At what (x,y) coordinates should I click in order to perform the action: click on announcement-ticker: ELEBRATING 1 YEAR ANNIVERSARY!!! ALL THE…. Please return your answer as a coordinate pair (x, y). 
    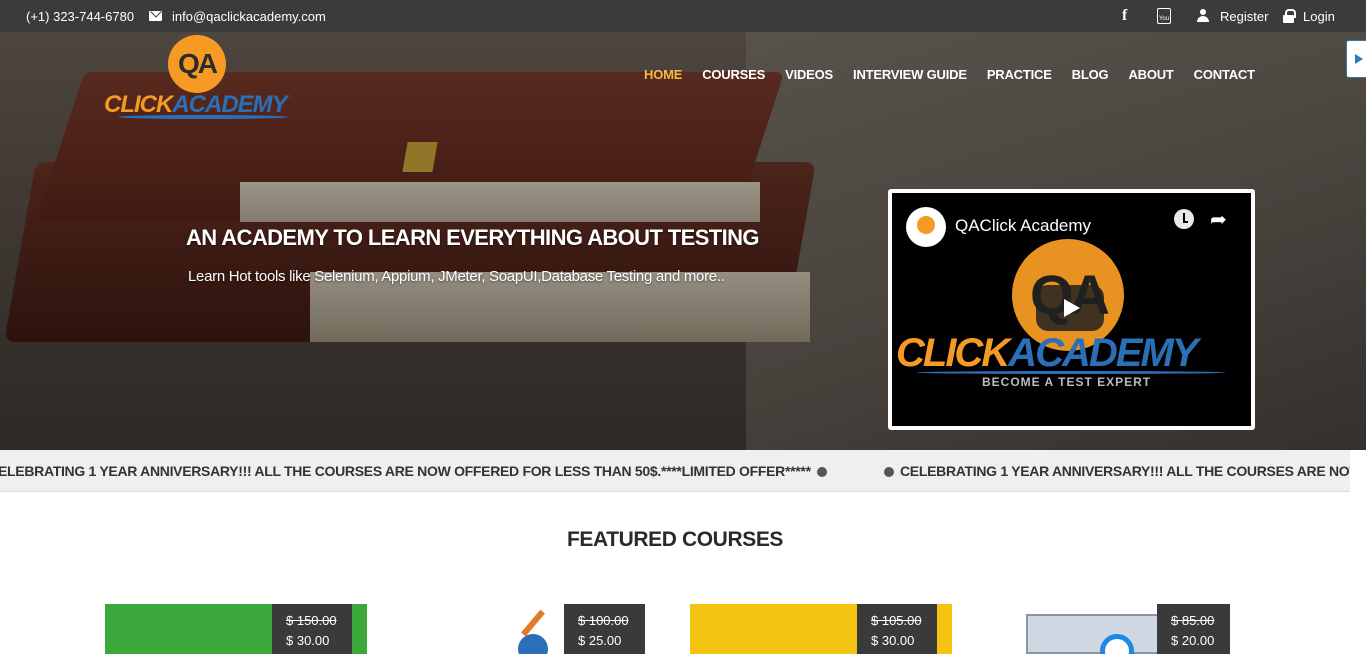
    Looking at the image, I should click on (675, 471).